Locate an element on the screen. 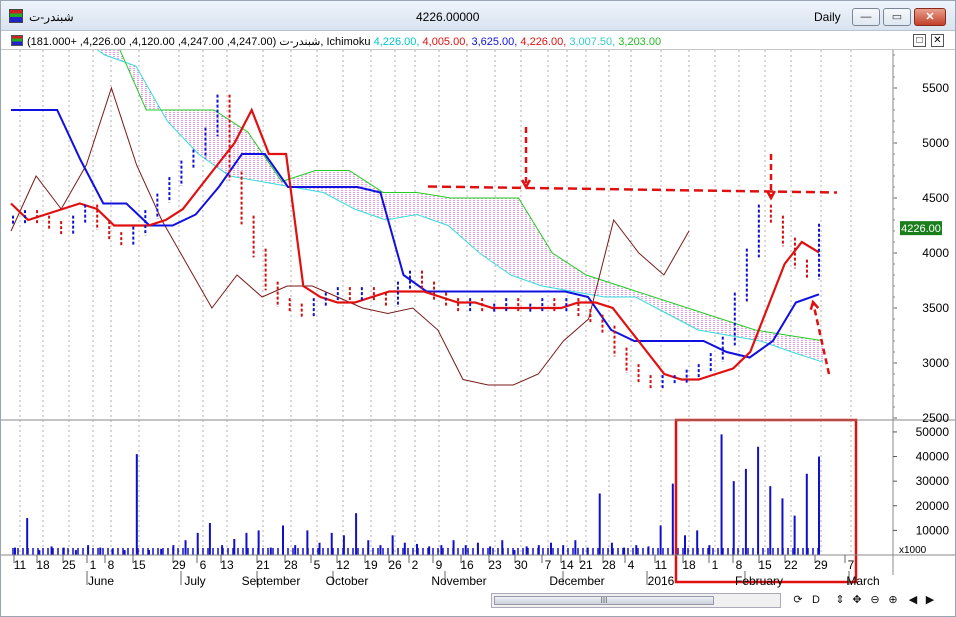  legend-value-1: 4,005.00, is located at coordinates (444, 42).